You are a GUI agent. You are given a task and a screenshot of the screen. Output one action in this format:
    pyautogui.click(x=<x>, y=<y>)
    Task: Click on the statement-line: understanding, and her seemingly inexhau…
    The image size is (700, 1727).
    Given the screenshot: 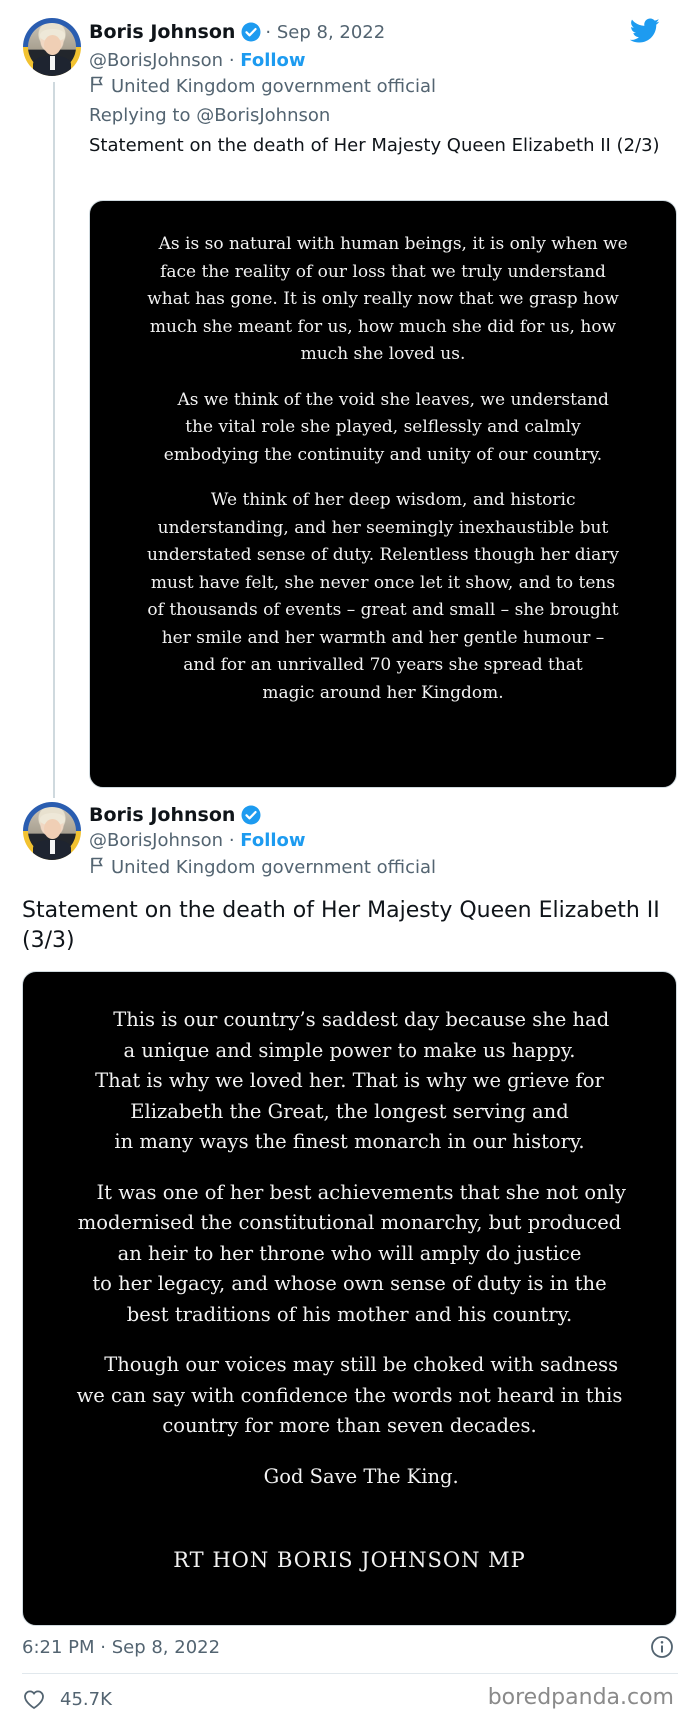 What is the action you would take?
    pyautogui.click(x=383, y=527)
    